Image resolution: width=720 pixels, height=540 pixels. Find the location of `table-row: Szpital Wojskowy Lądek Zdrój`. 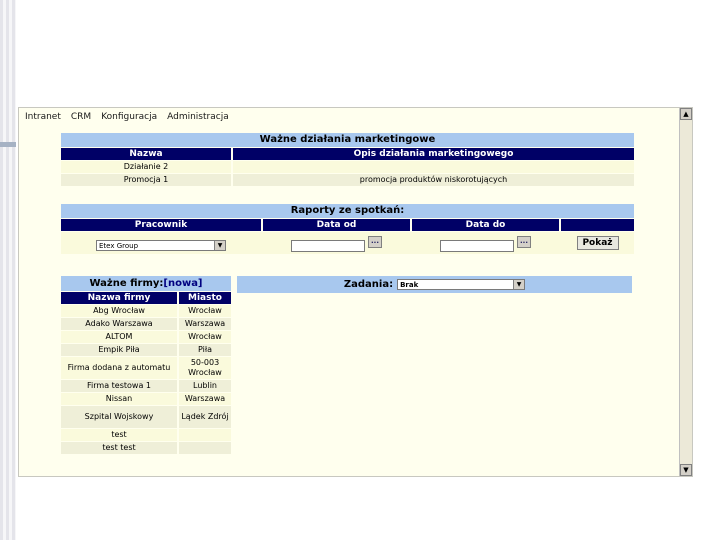

table-row: Szpital Wojskowy Lądek Zdrój is located at coordinates (146, 417).